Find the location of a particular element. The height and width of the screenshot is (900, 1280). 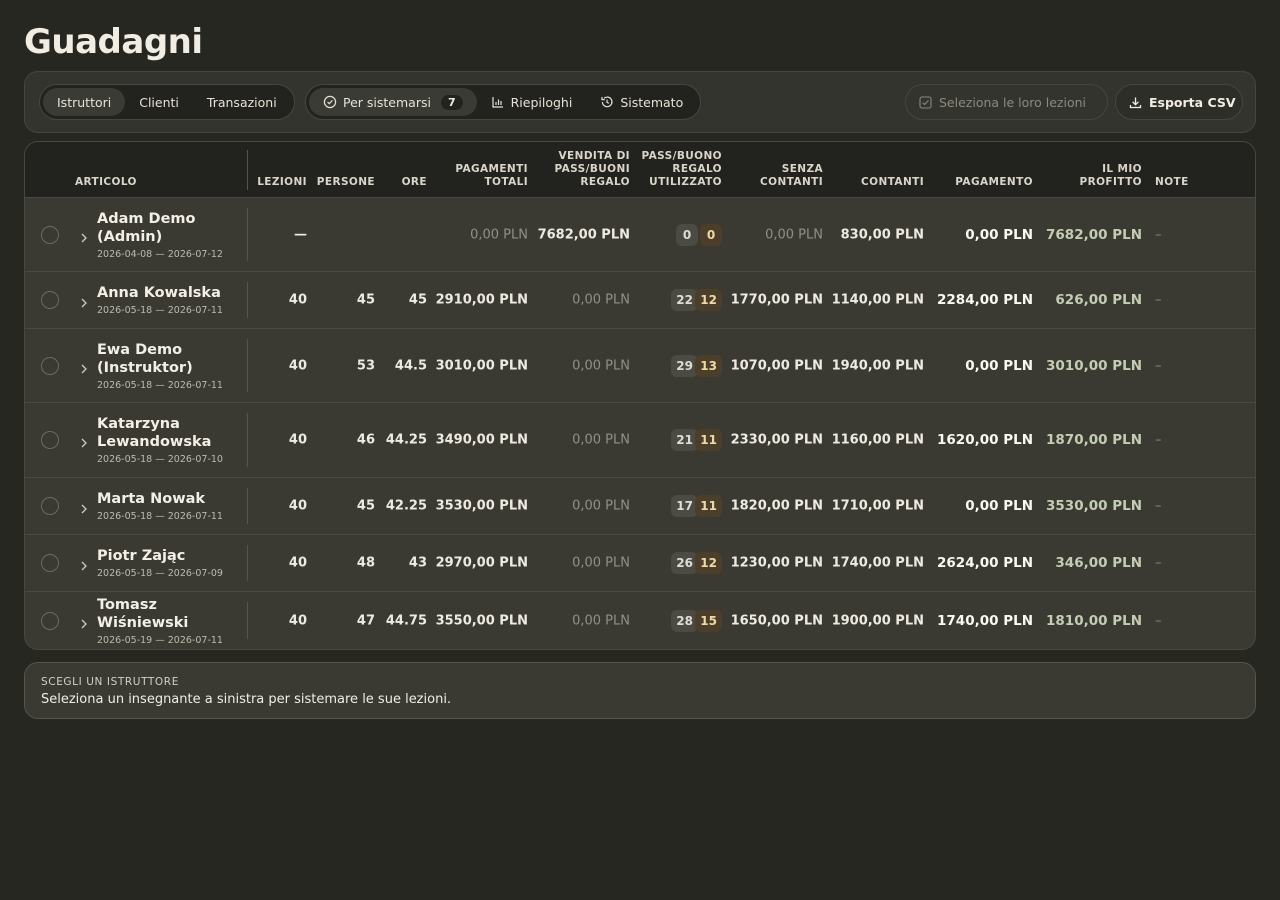

filter-settled: Sistemato is located at coordinates (641, 102).